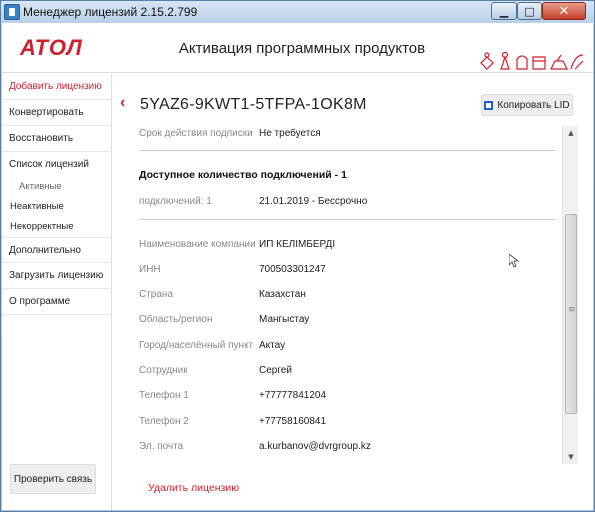 This screenshot has width=595, height=512. I want to click on scroll-up-icon: ▲, so click(571, 133).